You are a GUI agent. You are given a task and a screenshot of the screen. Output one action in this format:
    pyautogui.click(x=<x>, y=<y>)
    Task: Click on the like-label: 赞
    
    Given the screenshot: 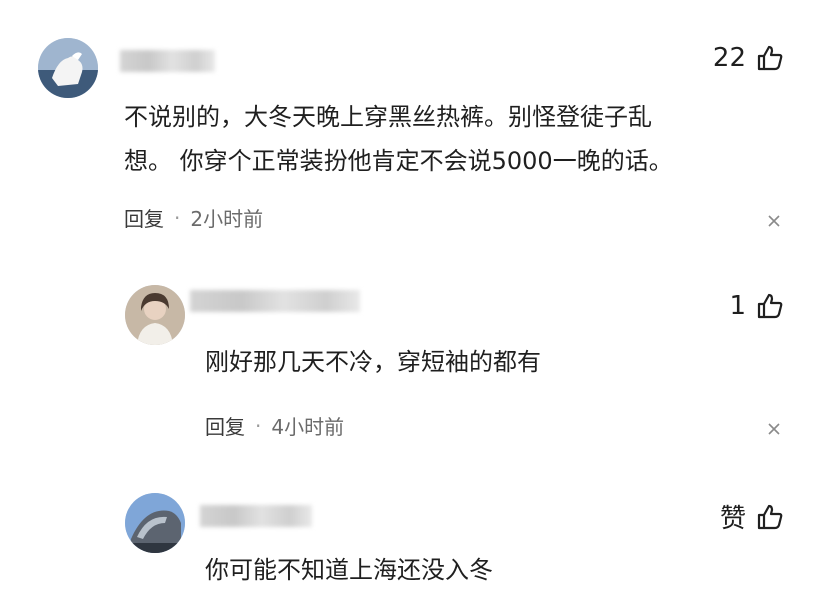 What is the action you would take?
    pyautogui.click(x=732, y=519)
    